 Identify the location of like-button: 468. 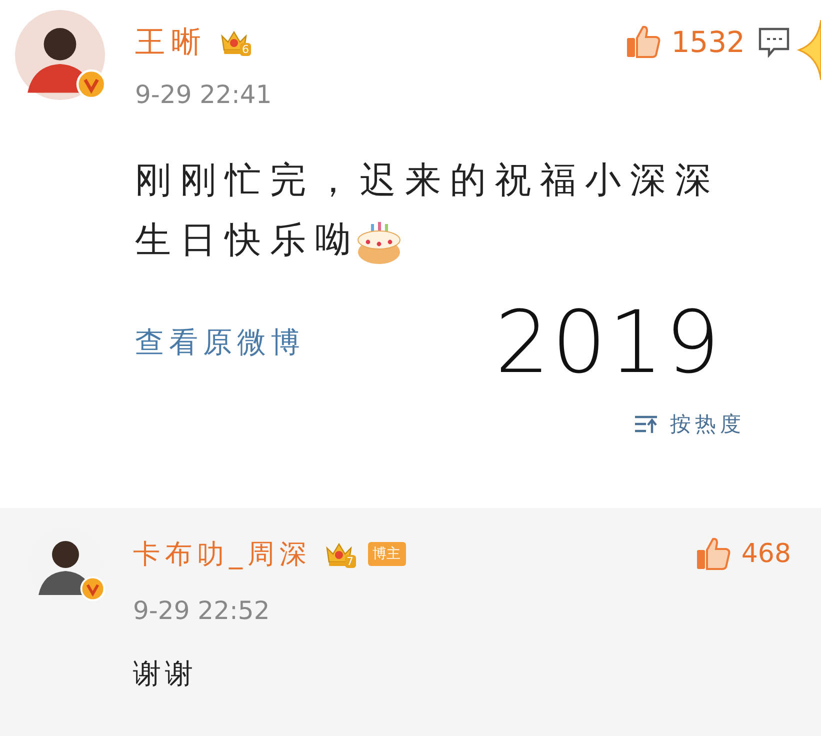
(743, 554).